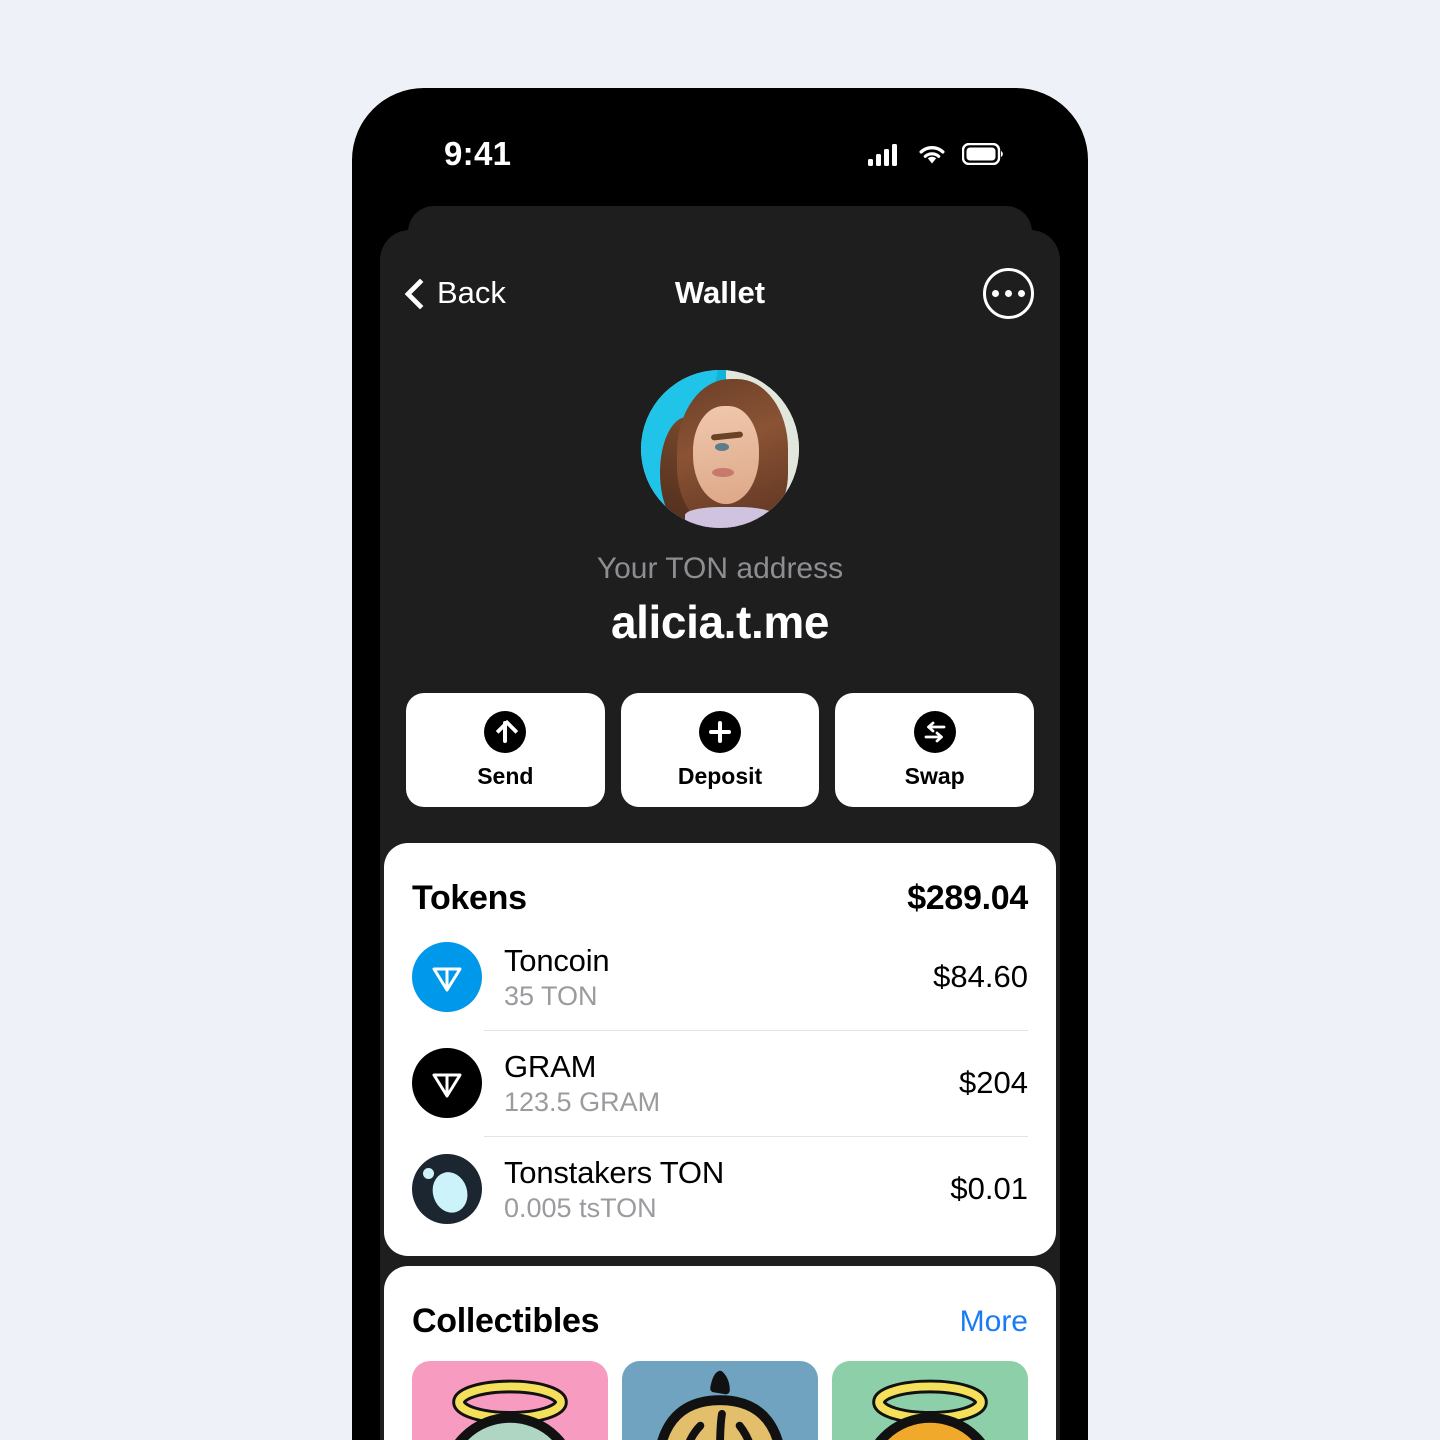 This screenshot has width=1440, height=1440. Describe the element at coordinates (720, 883) in the screenshot. I see `tokens-card-header: Tokens $289.04` at that location.